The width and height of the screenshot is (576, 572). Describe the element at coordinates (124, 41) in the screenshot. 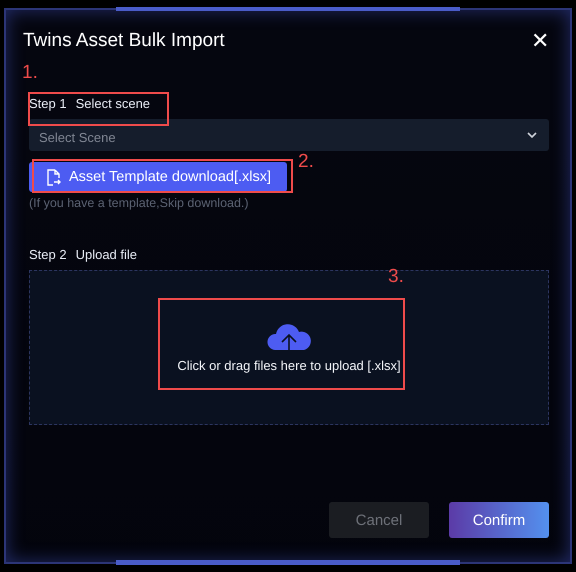

I see `dialog-title: Twins Asset Bulk Import` at that location.